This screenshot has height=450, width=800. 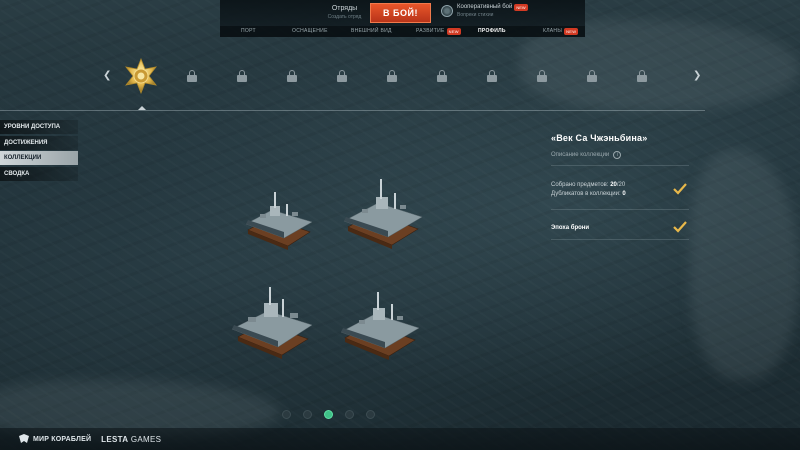 I want to click on side-item-summary: СВОДКА, so click(x=39, y=173).